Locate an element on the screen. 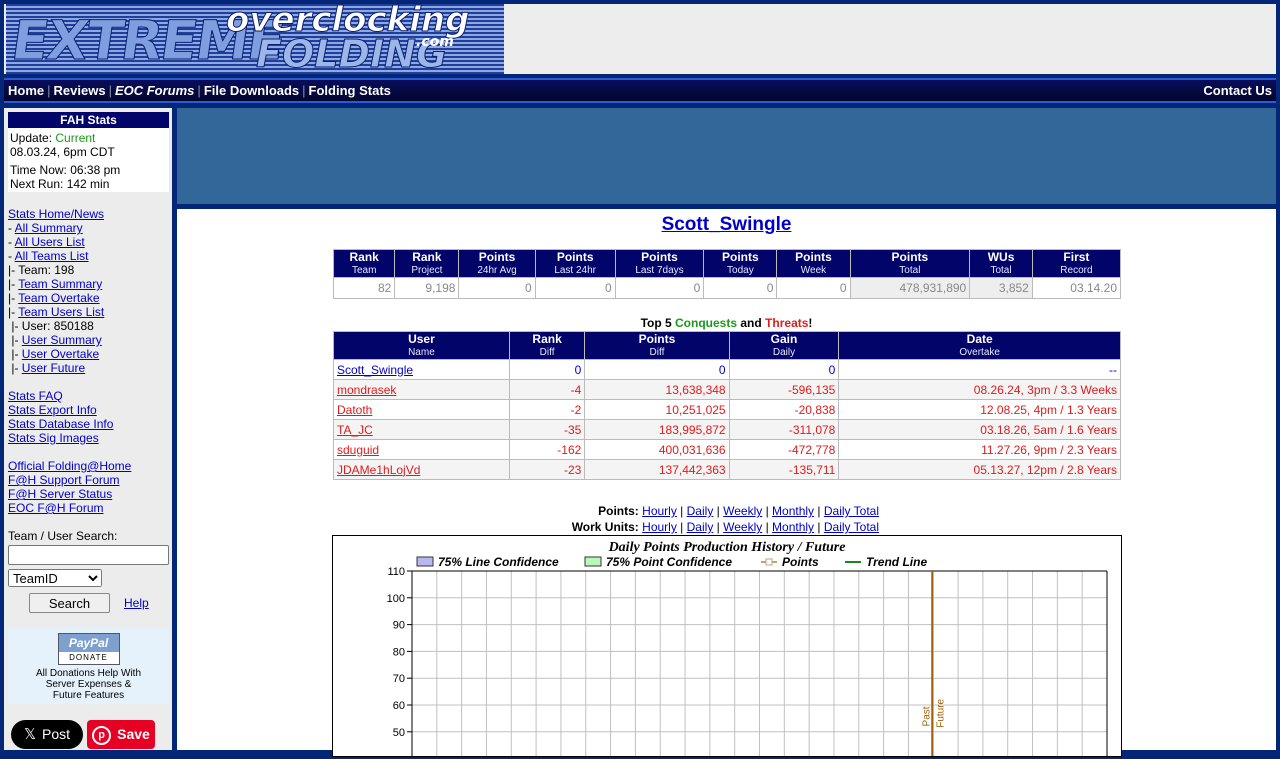  sidebar-link-team-users-list: Team Users List is located at coordinates (61, 312).